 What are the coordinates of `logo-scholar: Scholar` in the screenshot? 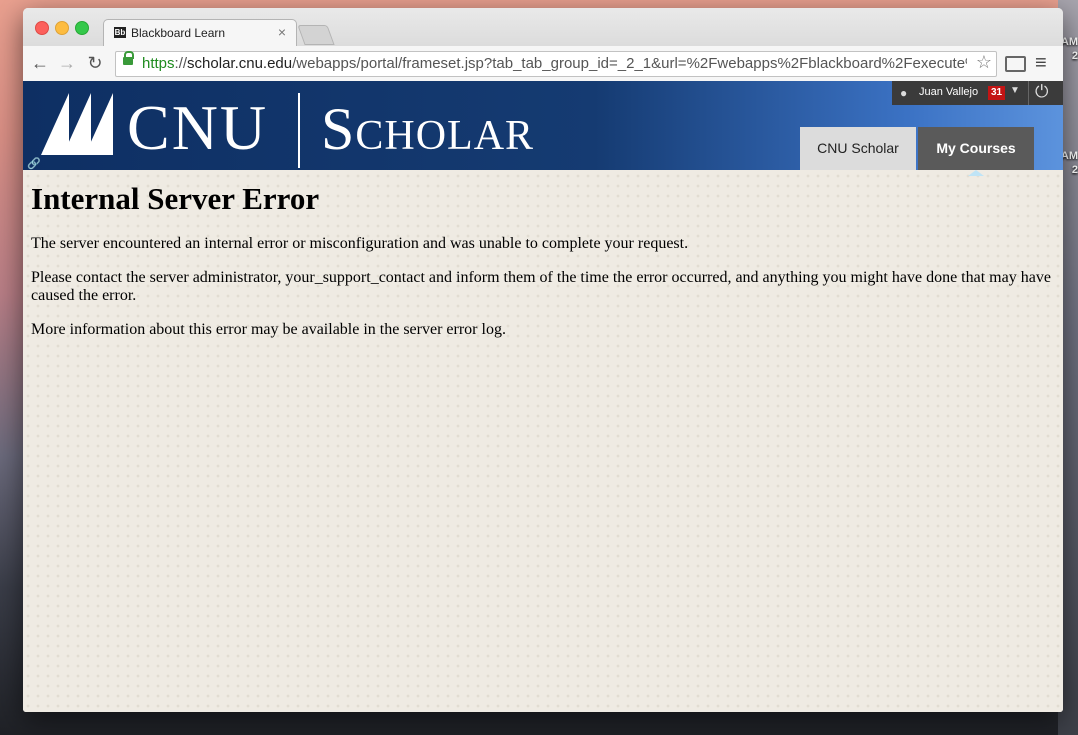 It's located at (427, 129).